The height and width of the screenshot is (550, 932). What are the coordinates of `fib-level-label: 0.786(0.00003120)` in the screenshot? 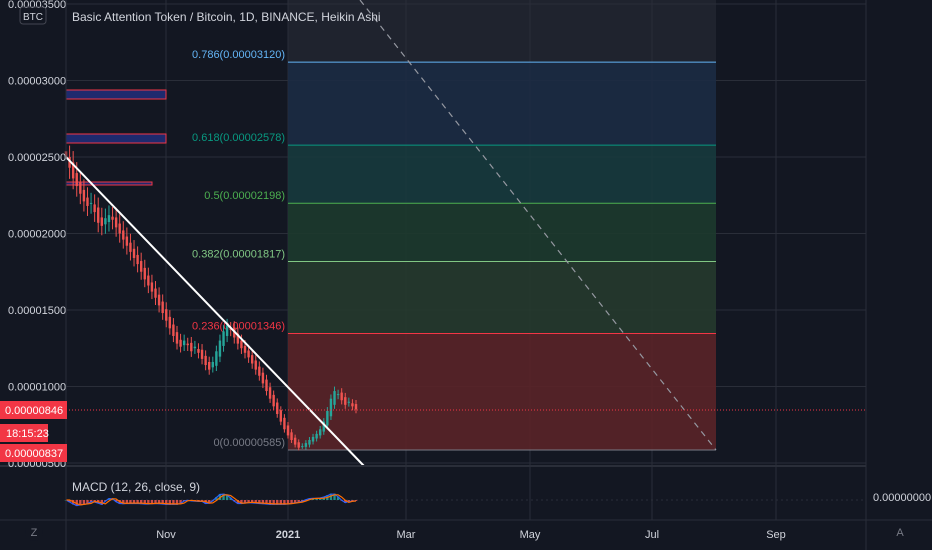 It's located at (238, 55).